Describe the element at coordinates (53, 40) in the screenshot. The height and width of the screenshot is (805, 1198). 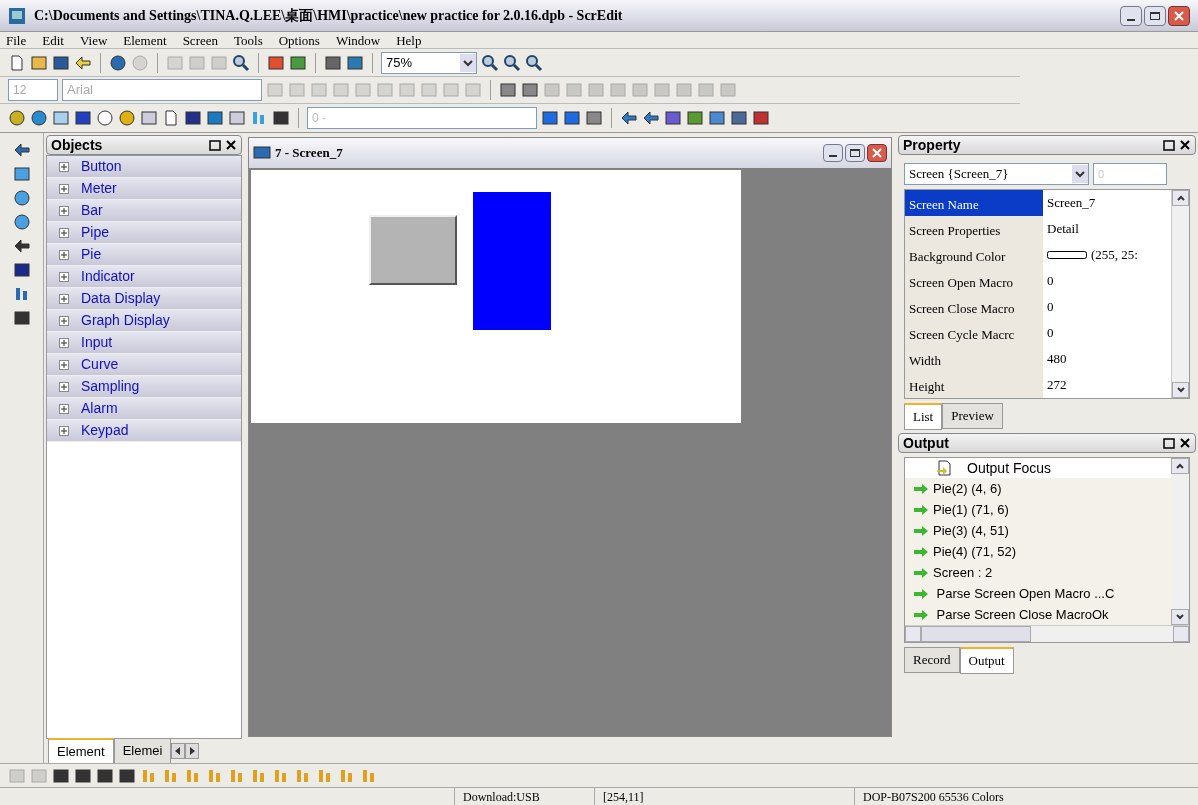
I see `menu-item: Edit` at that location.